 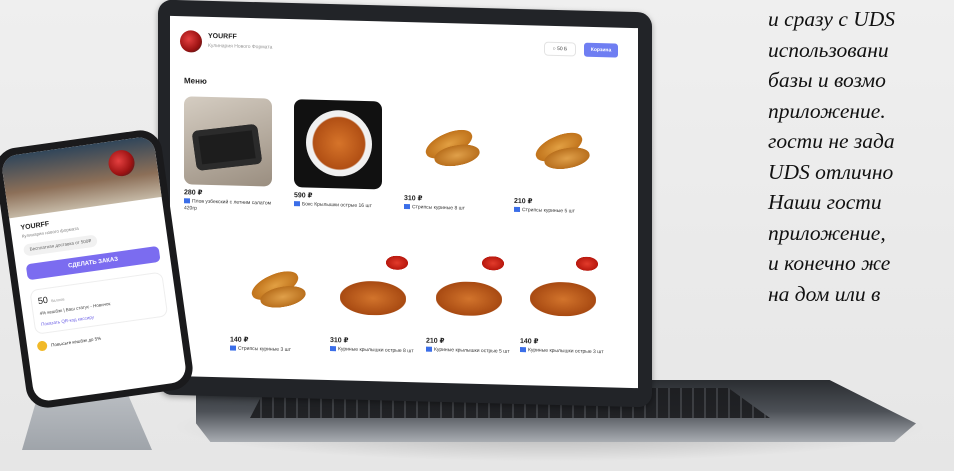 I want to click on card-name: Плов узбекский с летним салатом 420гр, so click(x=228, y=205).